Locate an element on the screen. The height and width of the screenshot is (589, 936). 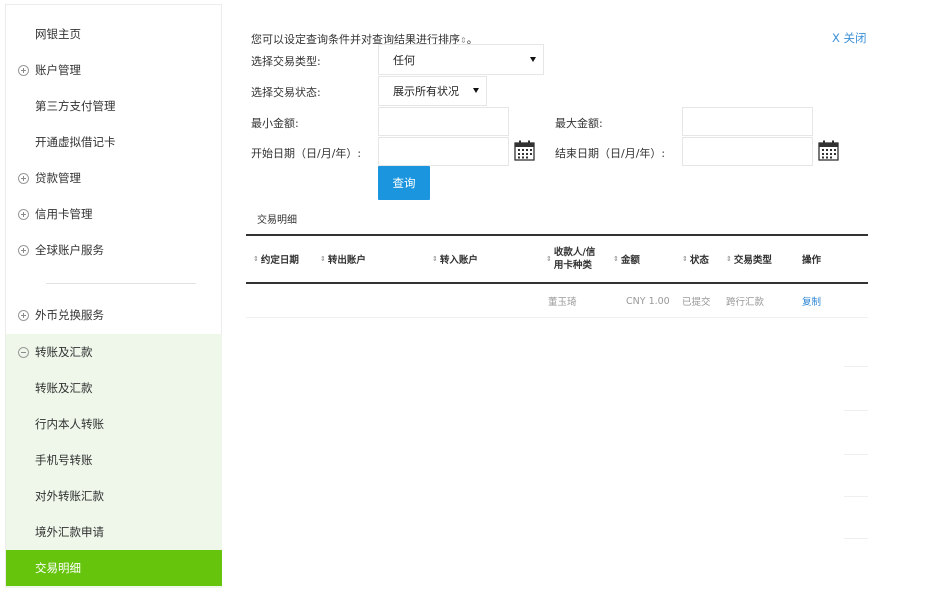
start-date-input is located at coordinates (443, 151).